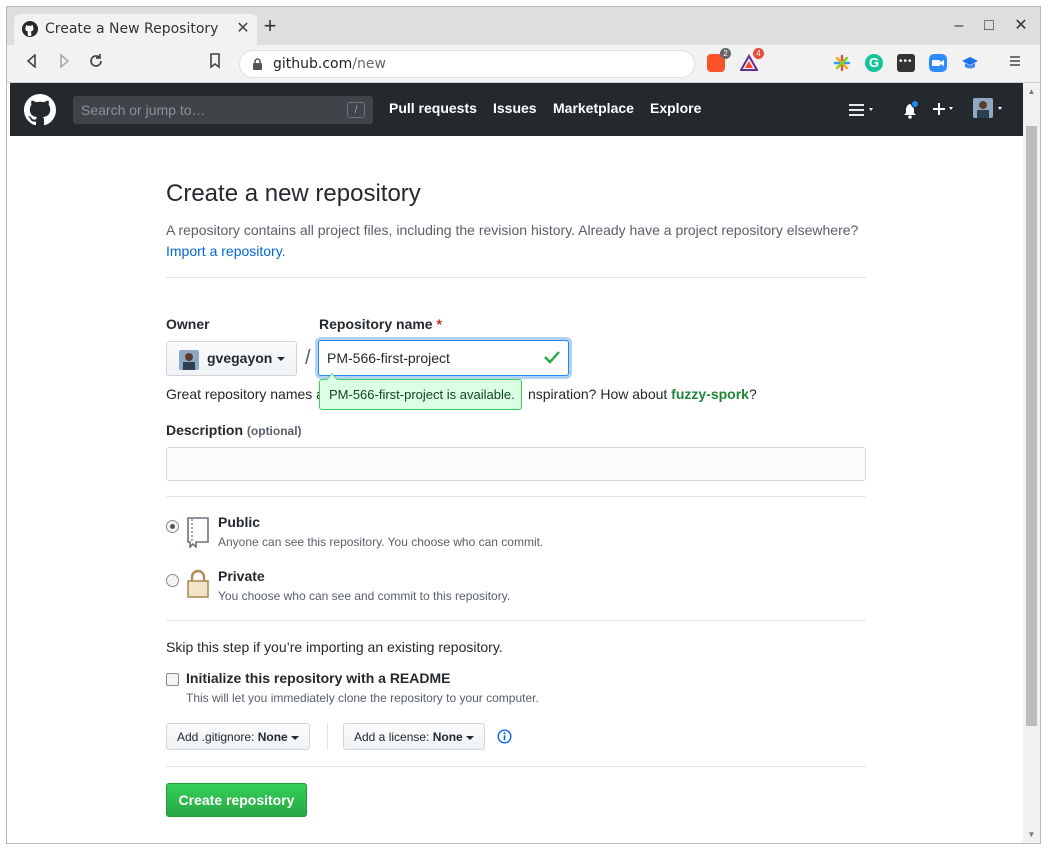 Image resolution: width=1050 pixels, height=853 pixels. Describe the element at coordinates (523, 26) in the screenshot. I see `tab-strip: Create a New Repository ✕ + – □ ✕` at that location.